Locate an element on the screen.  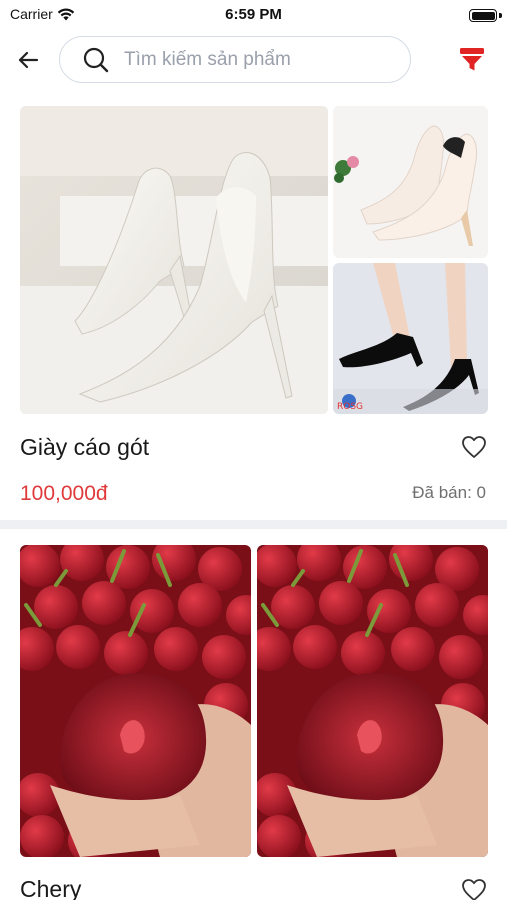
arrow-left-icon is located at coordinates (28, 60).